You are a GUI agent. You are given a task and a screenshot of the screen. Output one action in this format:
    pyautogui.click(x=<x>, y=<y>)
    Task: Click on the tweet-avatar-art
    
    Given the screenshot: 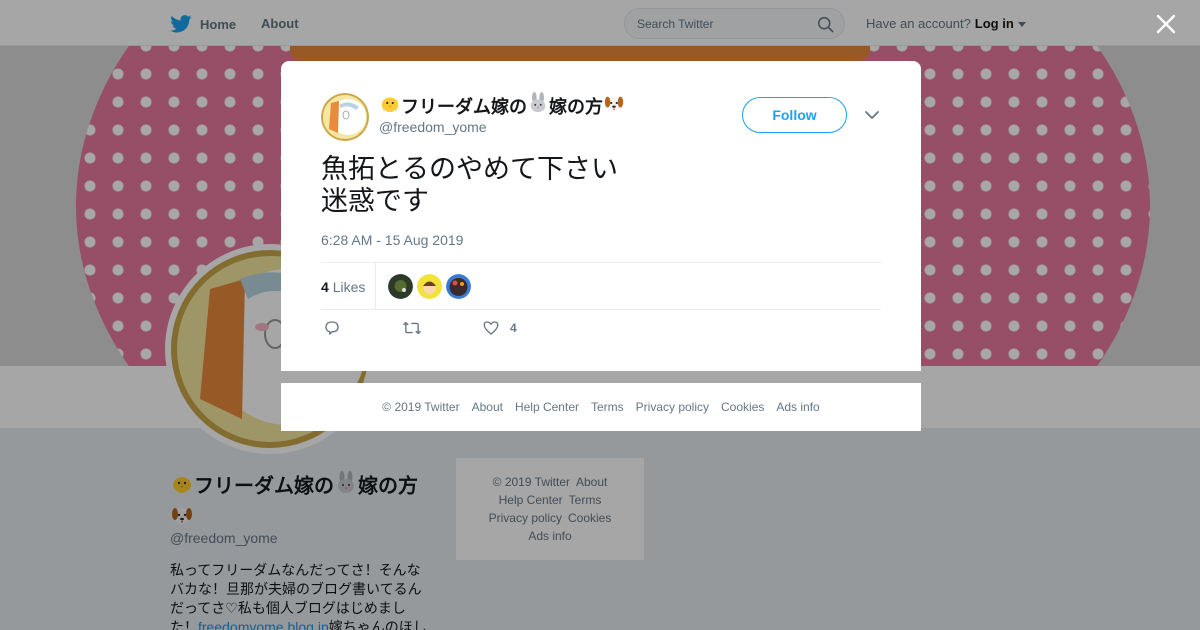 What is the action you would take?
    pyautogui.click(x=345, y=117)
    